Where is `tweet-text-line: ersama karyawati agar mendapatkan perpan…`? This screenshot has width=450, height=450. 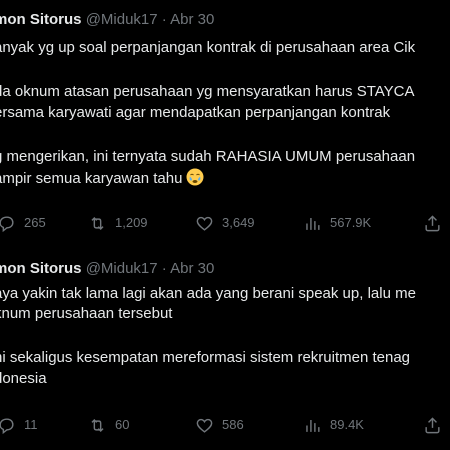 tweet-text-line: ersama karyawati agar mendapatkan perpan… is located at coordinates (195, 112).